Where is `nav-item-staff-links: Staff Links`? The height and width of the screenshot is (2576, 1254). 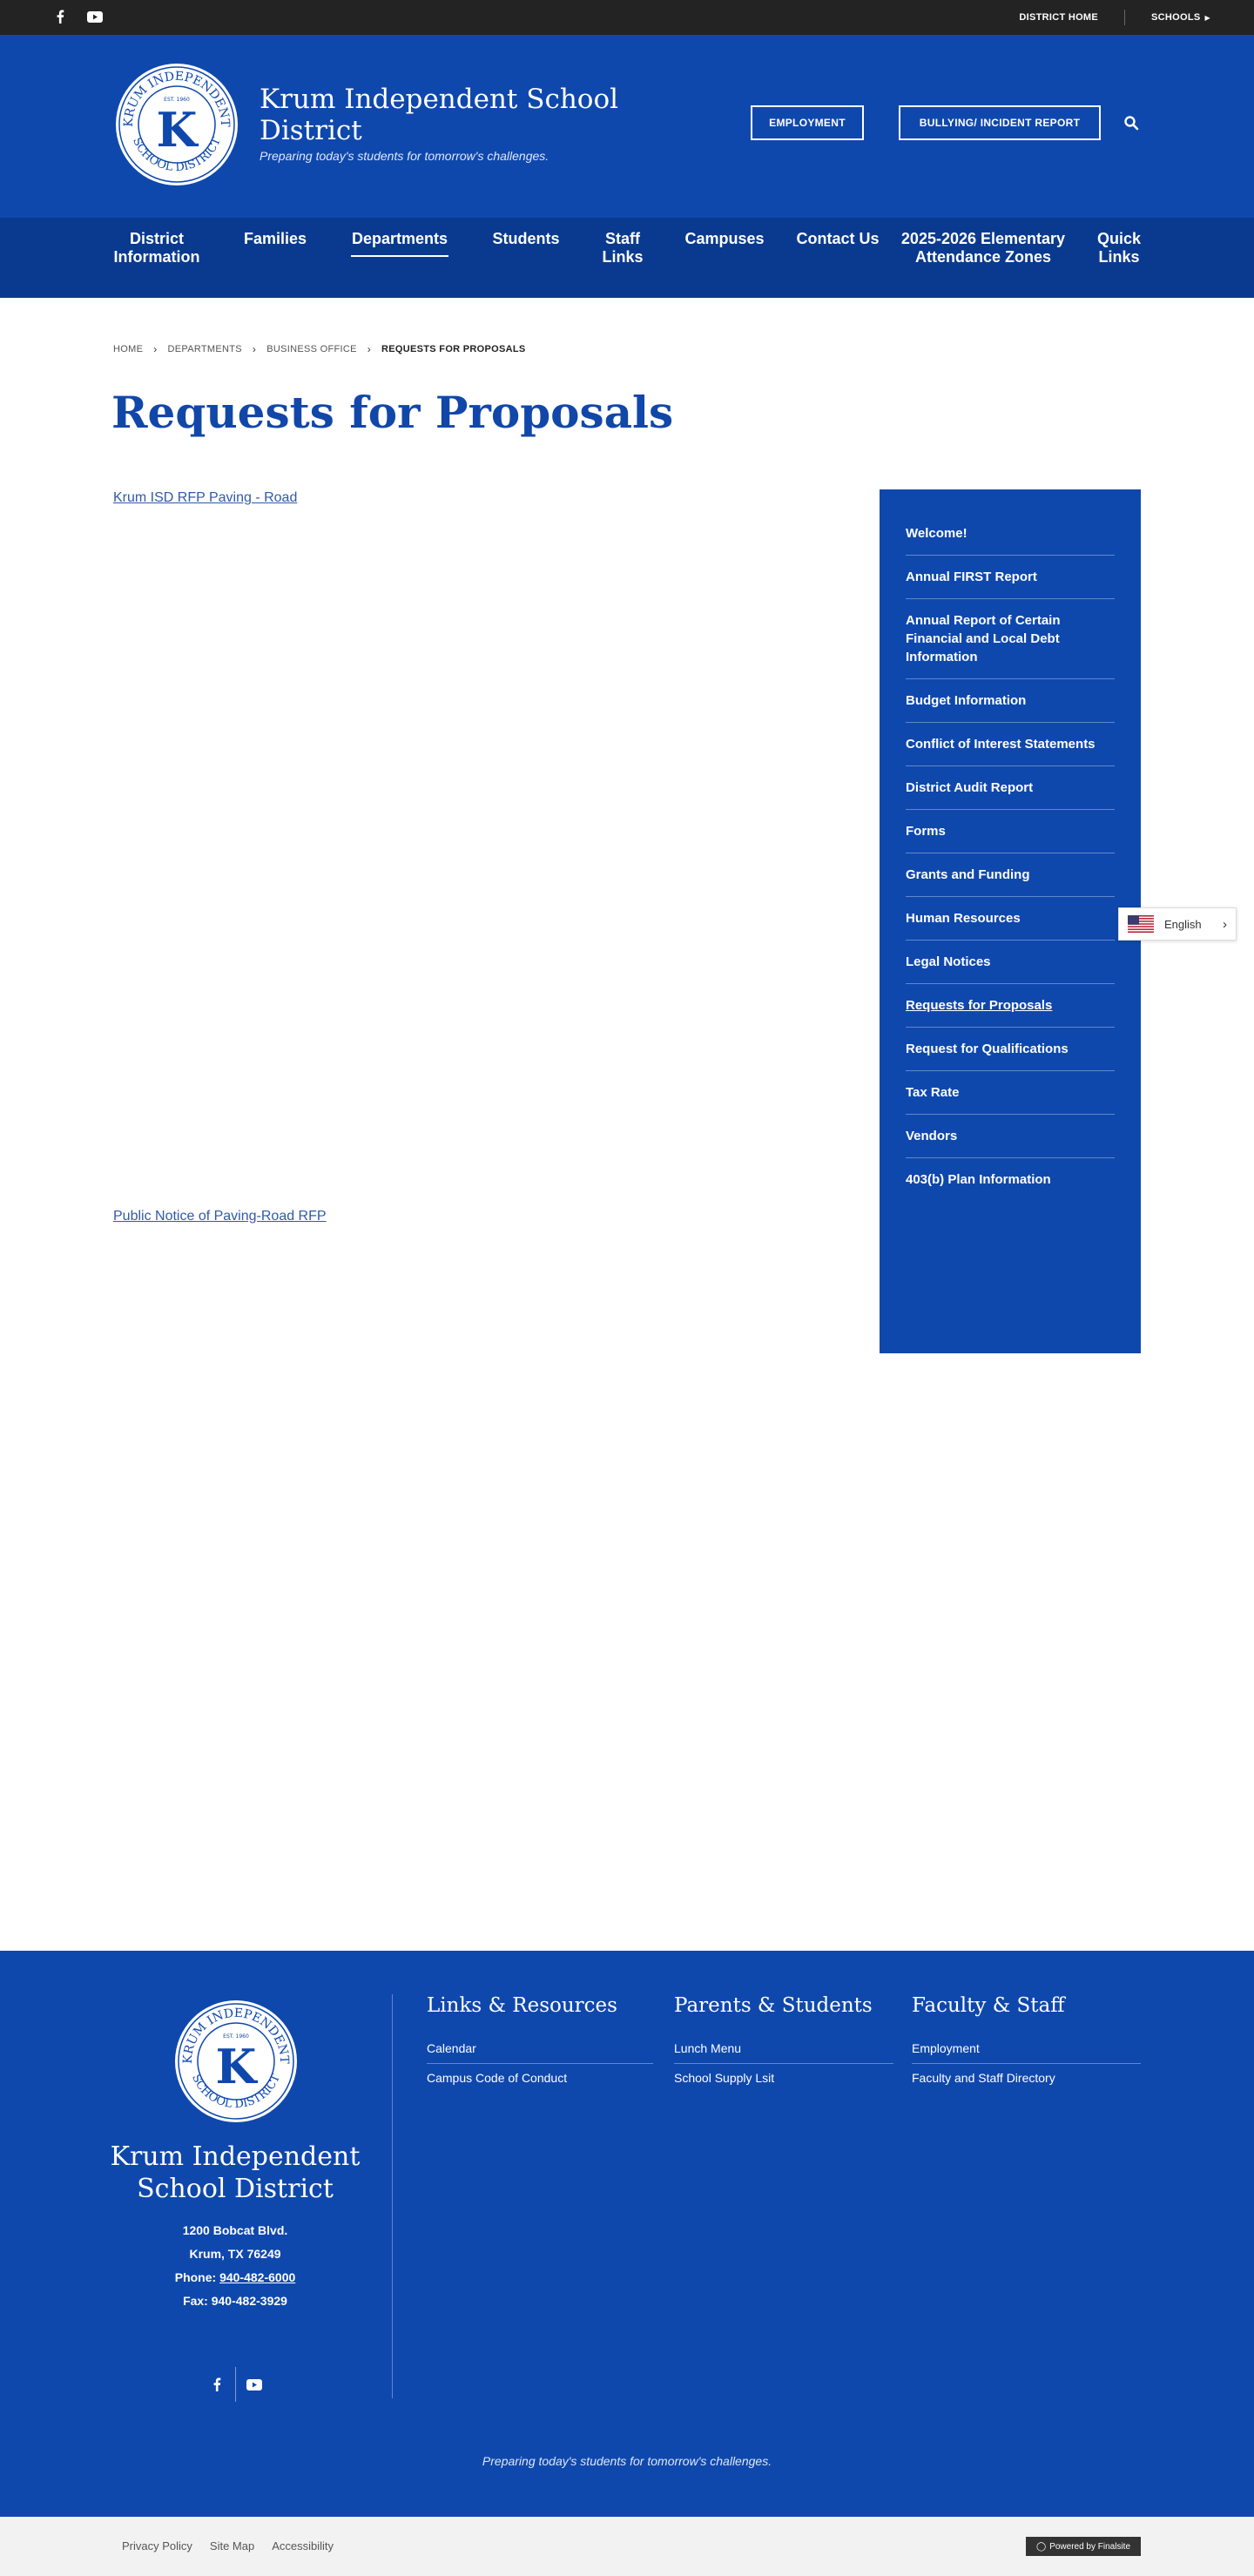 nav-item-staff-links: Staff Links is located at coordinates (622, 248).